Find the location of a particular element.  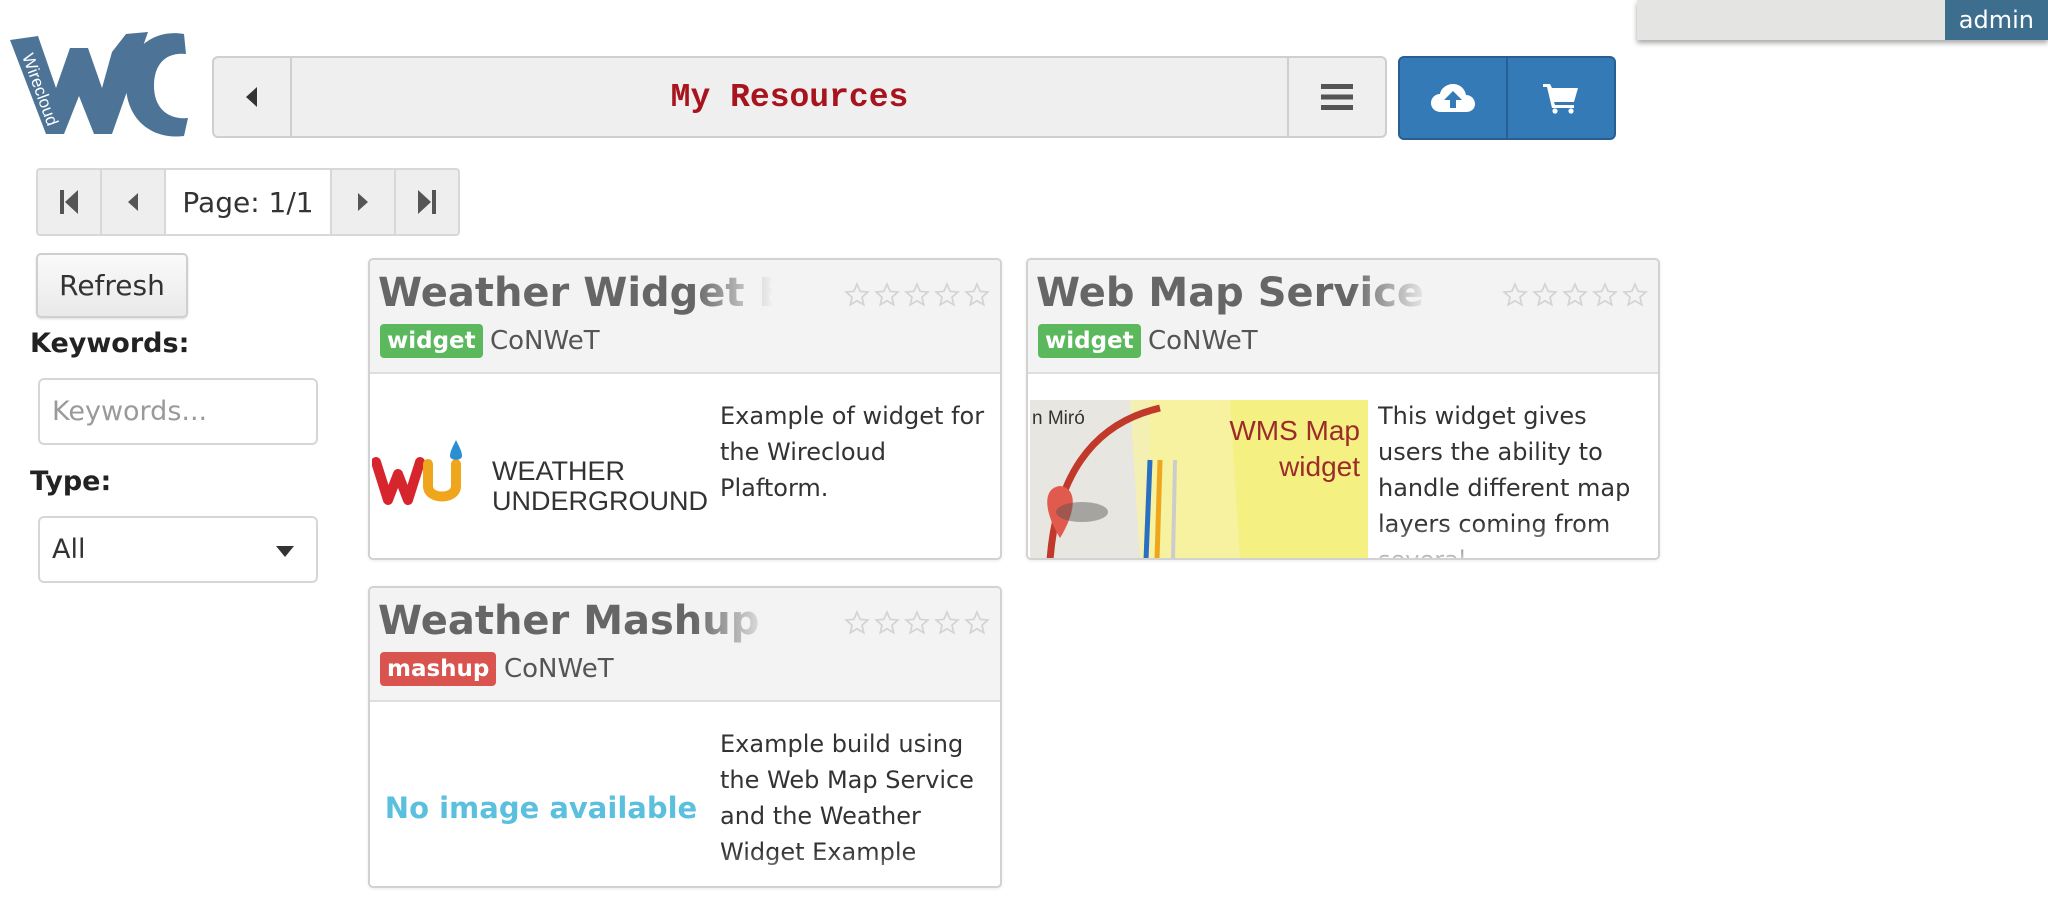

type-label: Type: is located at coordinates (71, 481).